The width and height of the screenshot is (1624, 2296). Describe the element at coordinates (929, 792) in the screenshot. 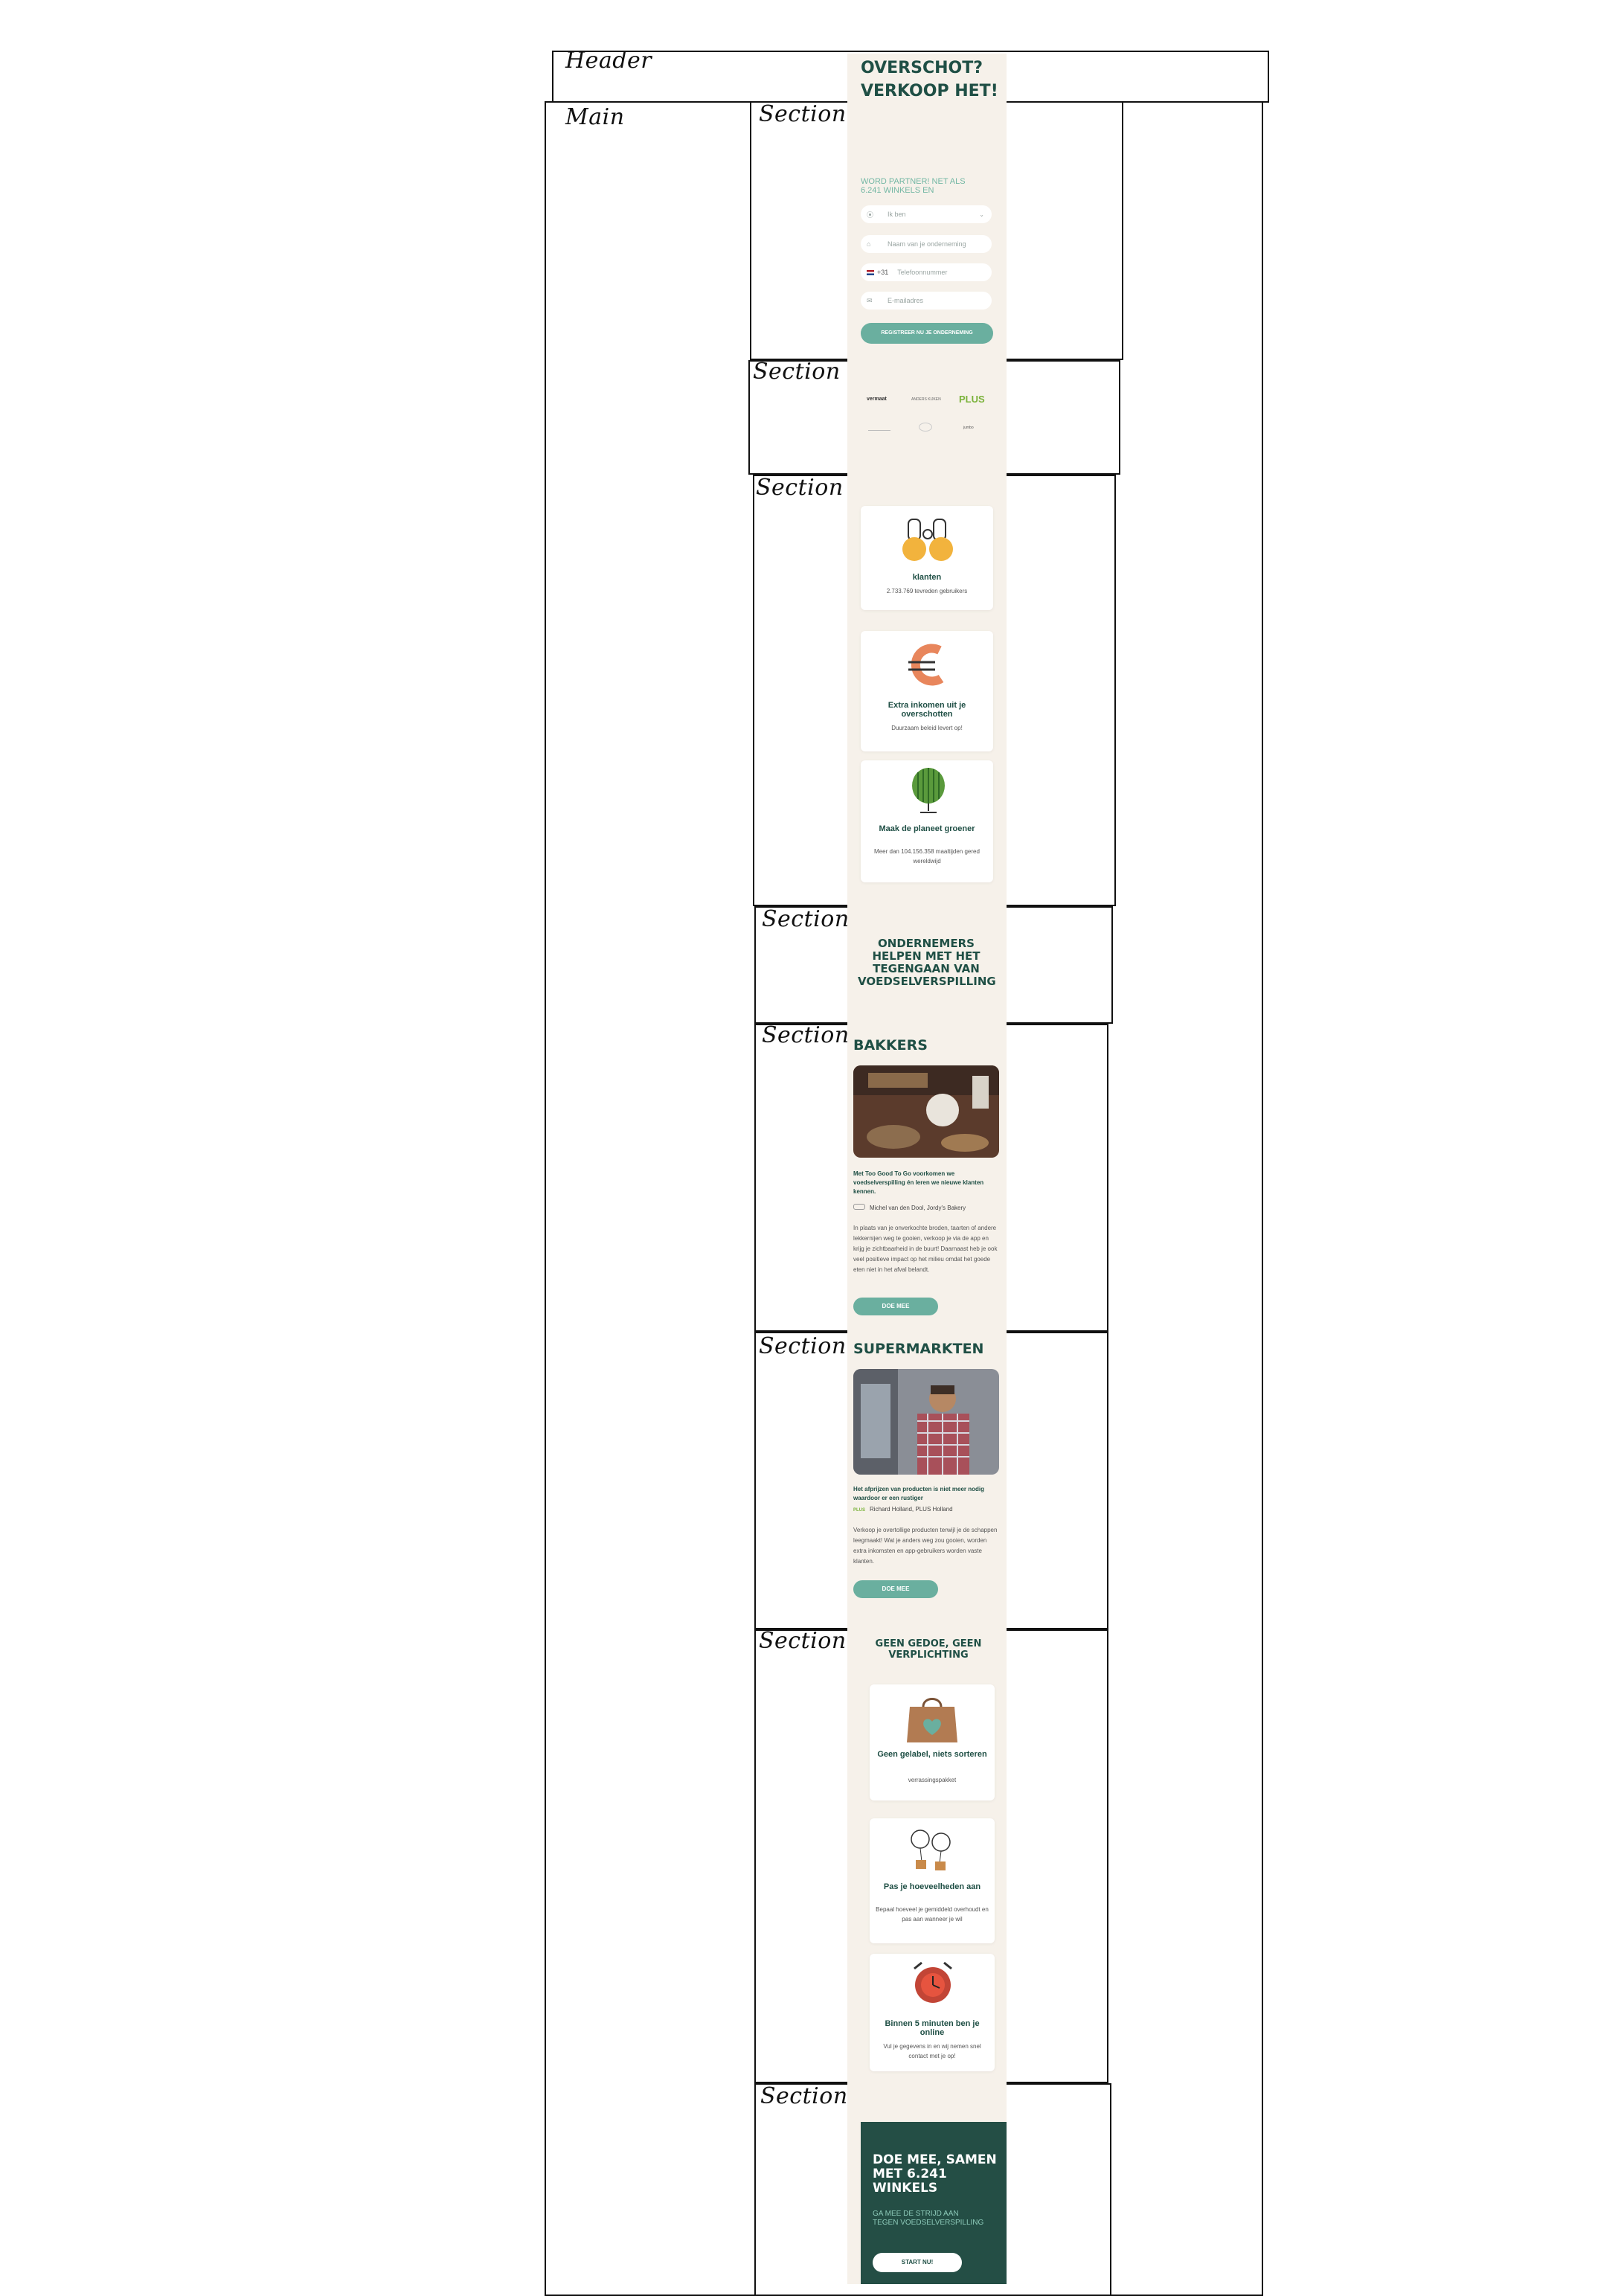

I see `watermelon-globe-icon` at that location.